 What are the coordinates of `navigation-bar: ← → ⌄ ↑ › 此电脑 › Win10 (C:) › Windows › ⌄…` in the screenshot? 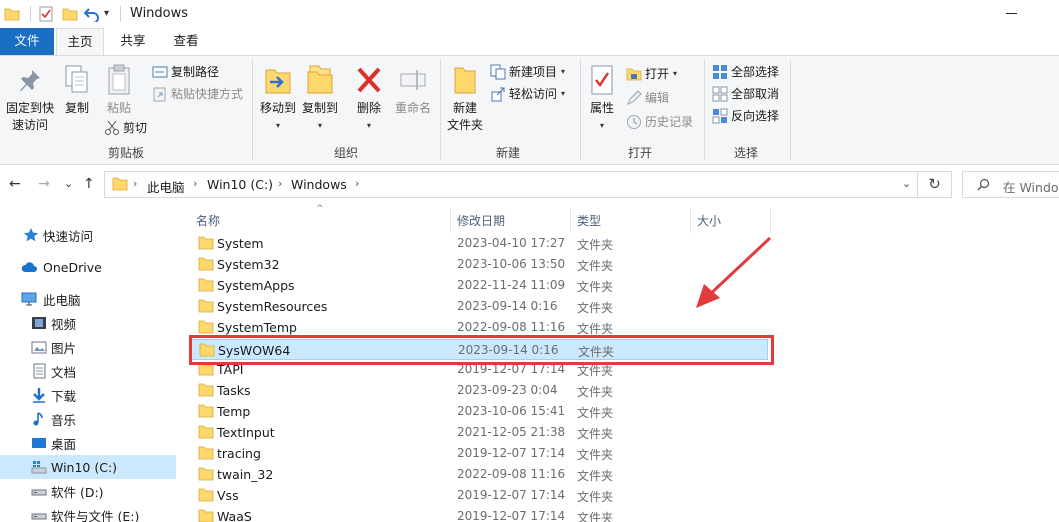 It's located at (529, 185).